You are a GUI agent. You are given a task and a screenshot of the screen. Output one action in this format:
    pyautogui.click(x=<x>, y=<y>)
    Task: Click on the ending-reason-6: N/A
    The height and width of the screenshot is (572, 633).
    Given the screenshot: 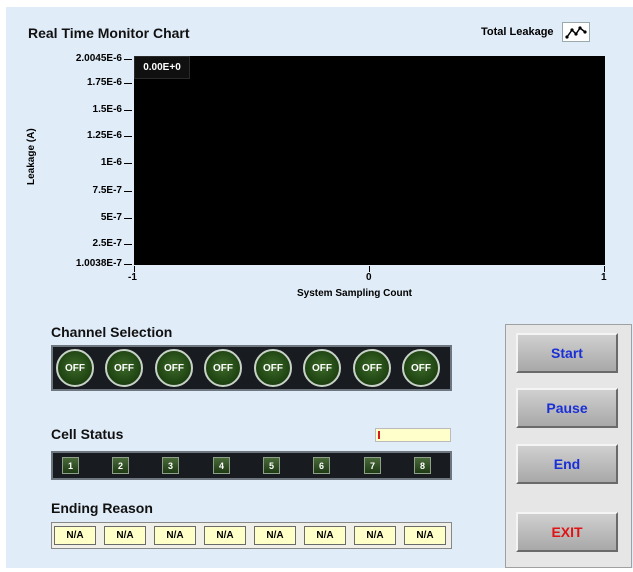 What is the action you would take?
    pyautogui.click(x=325, y=535)
    